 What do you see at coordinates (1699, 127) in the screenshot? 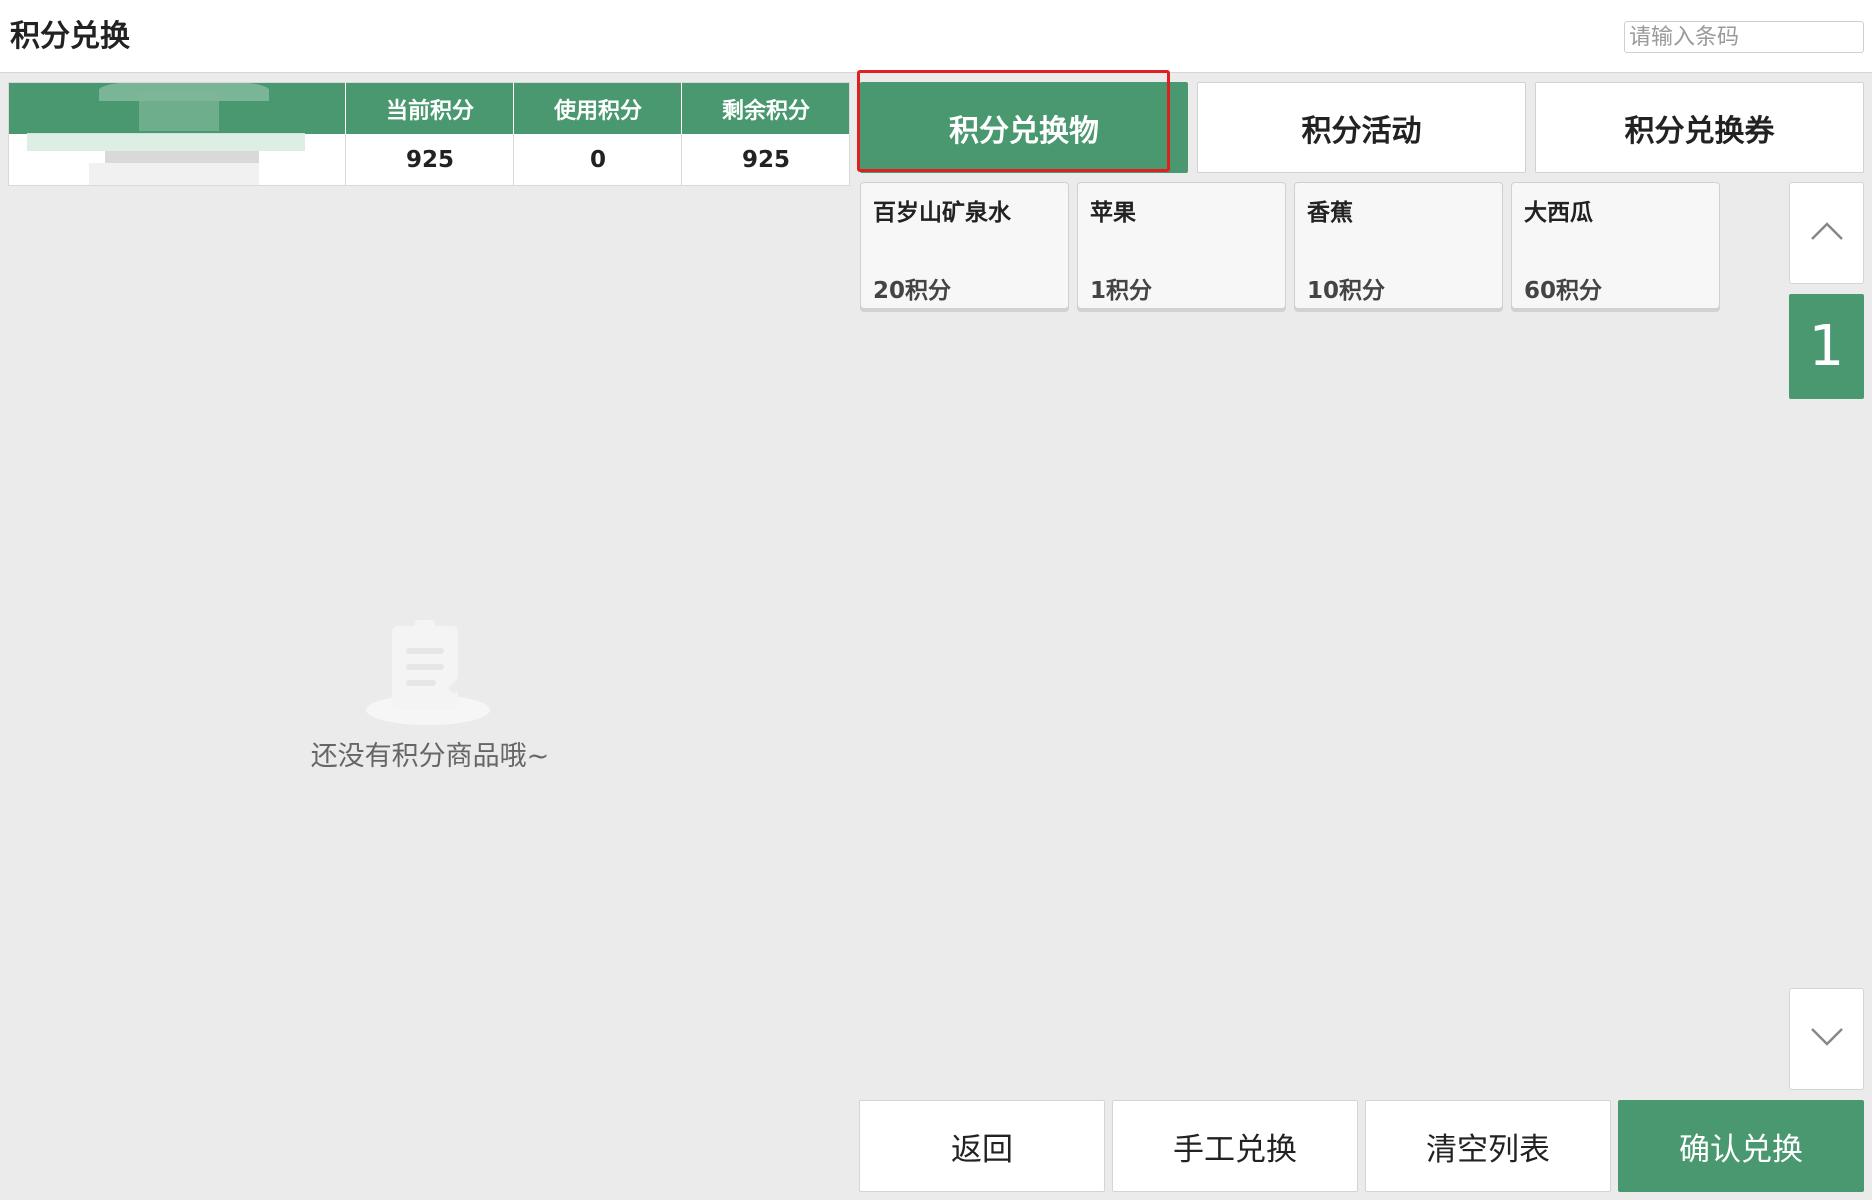
I see `tab-points-coupon: 积分兑换券` at bounding box center [1699, 127].